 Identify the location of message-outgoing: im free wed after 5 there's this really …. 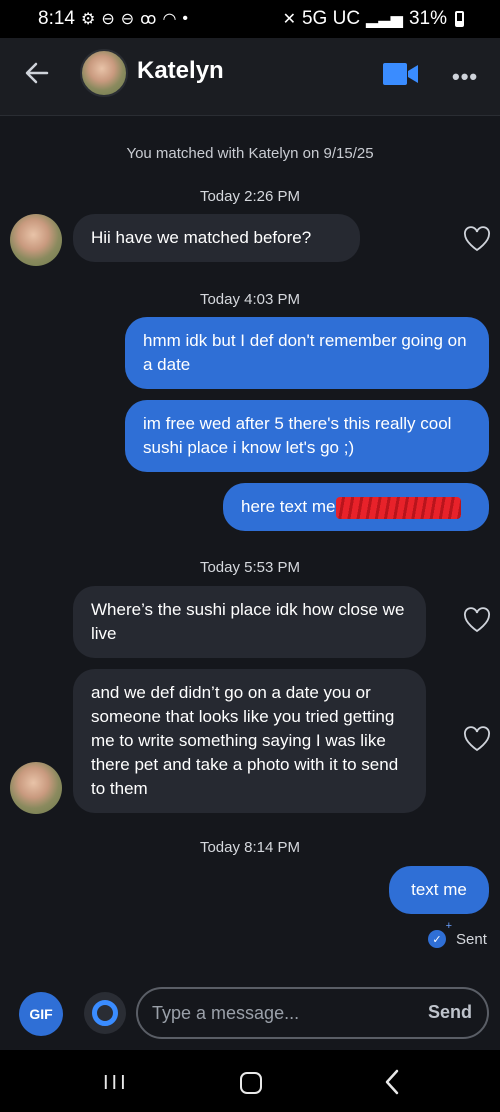
(307, 436).